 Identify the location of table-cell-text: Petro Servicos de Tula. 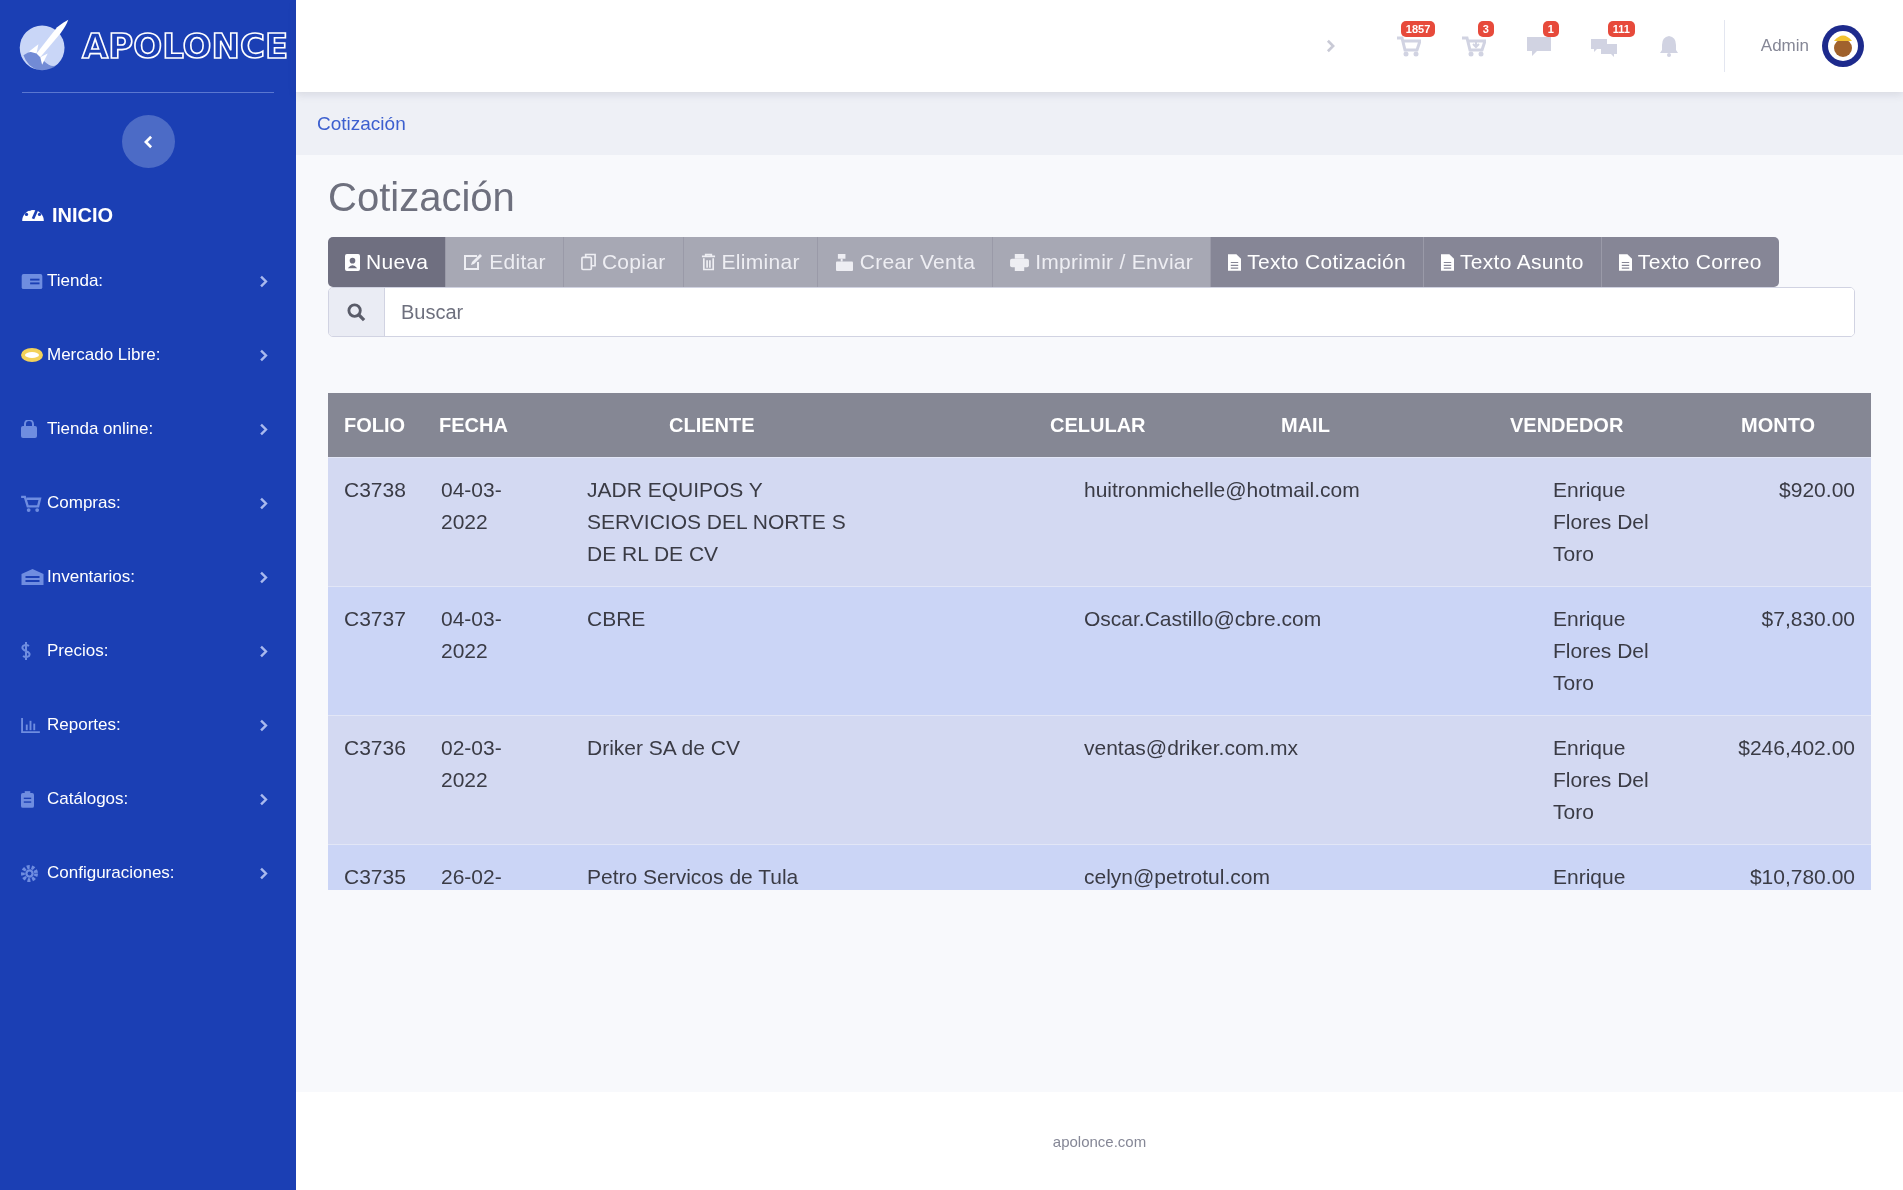
(693, 877).